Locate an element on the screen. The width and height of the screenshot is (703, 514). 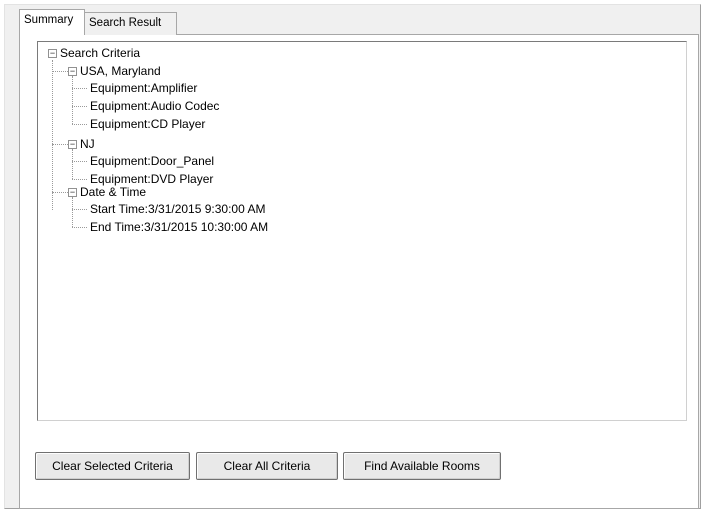
tab-search-result: Search Result is located at coordinates (131, 23).